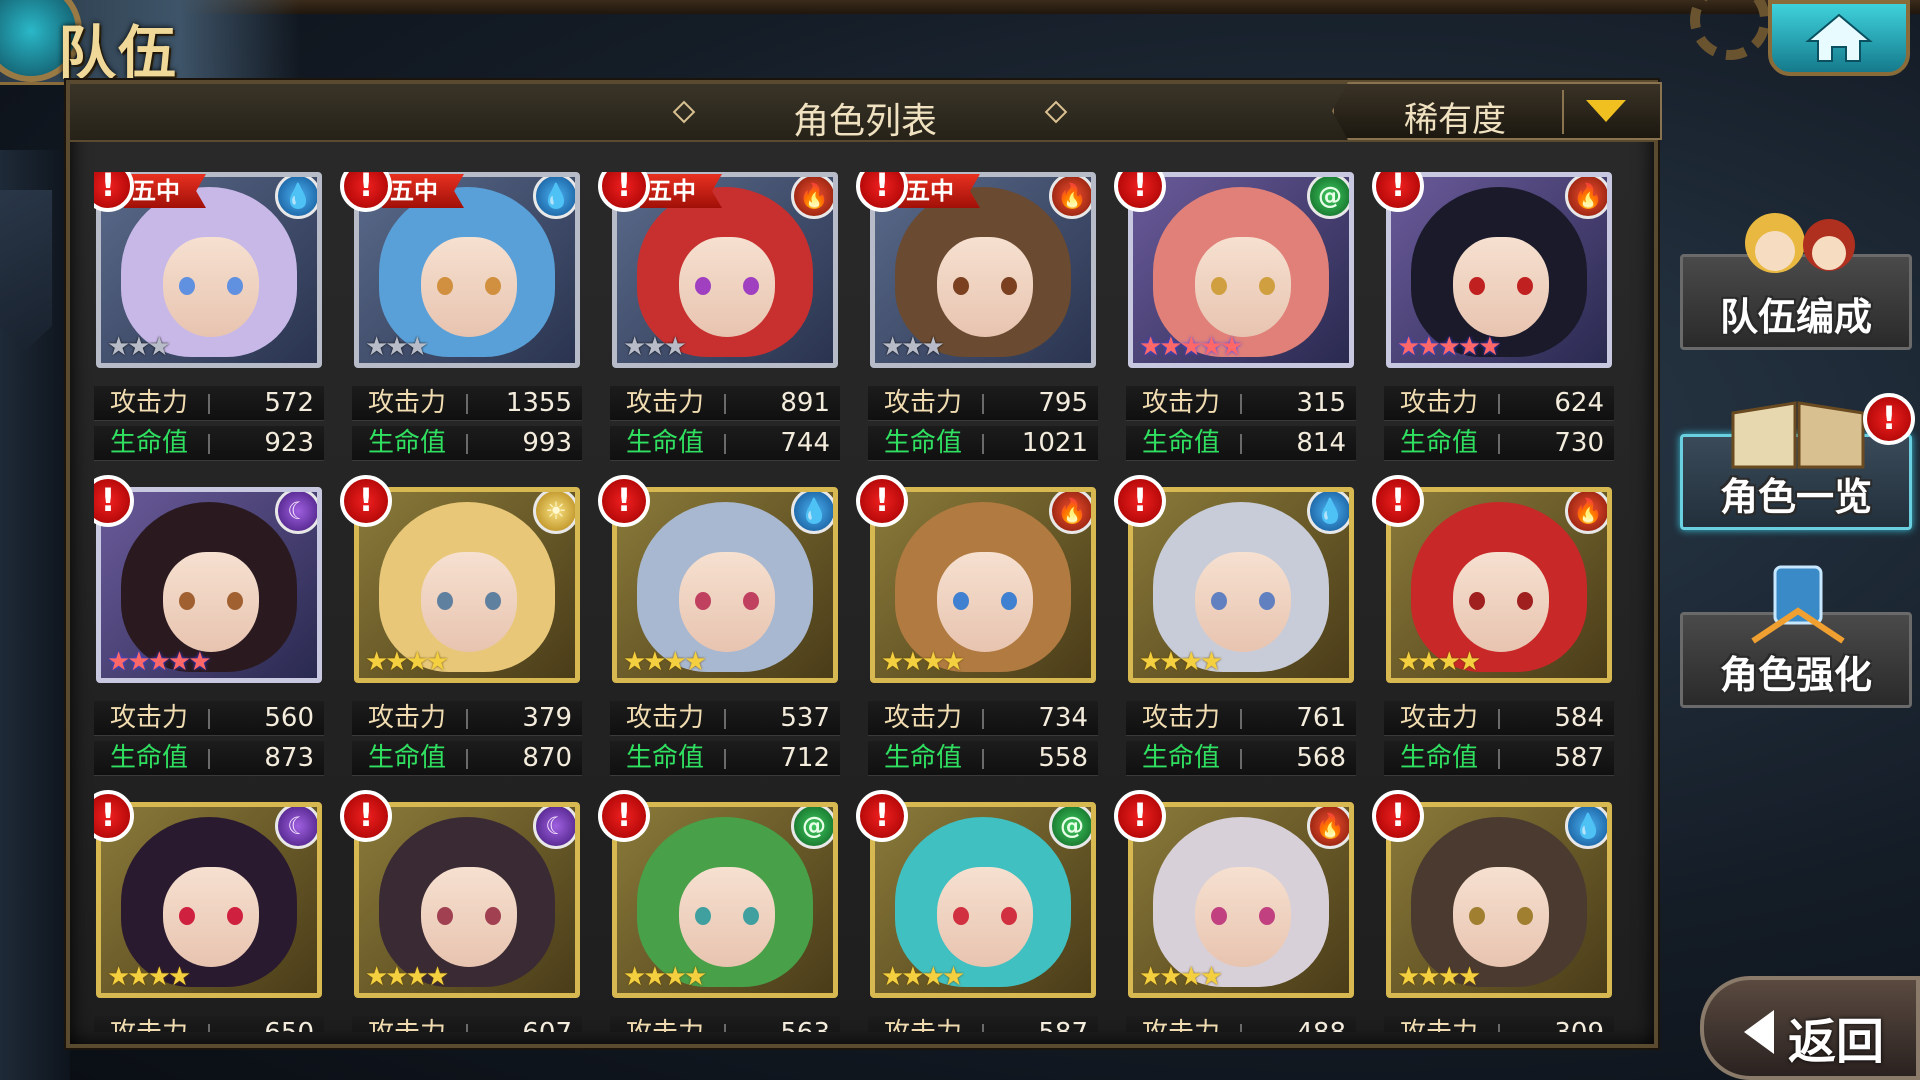 This screenshot has height=1080, width=1920. I want to click on character-card: ! 五中 ★★★ 💧 攻击力 1355 生命值 993, so click(461, 317).